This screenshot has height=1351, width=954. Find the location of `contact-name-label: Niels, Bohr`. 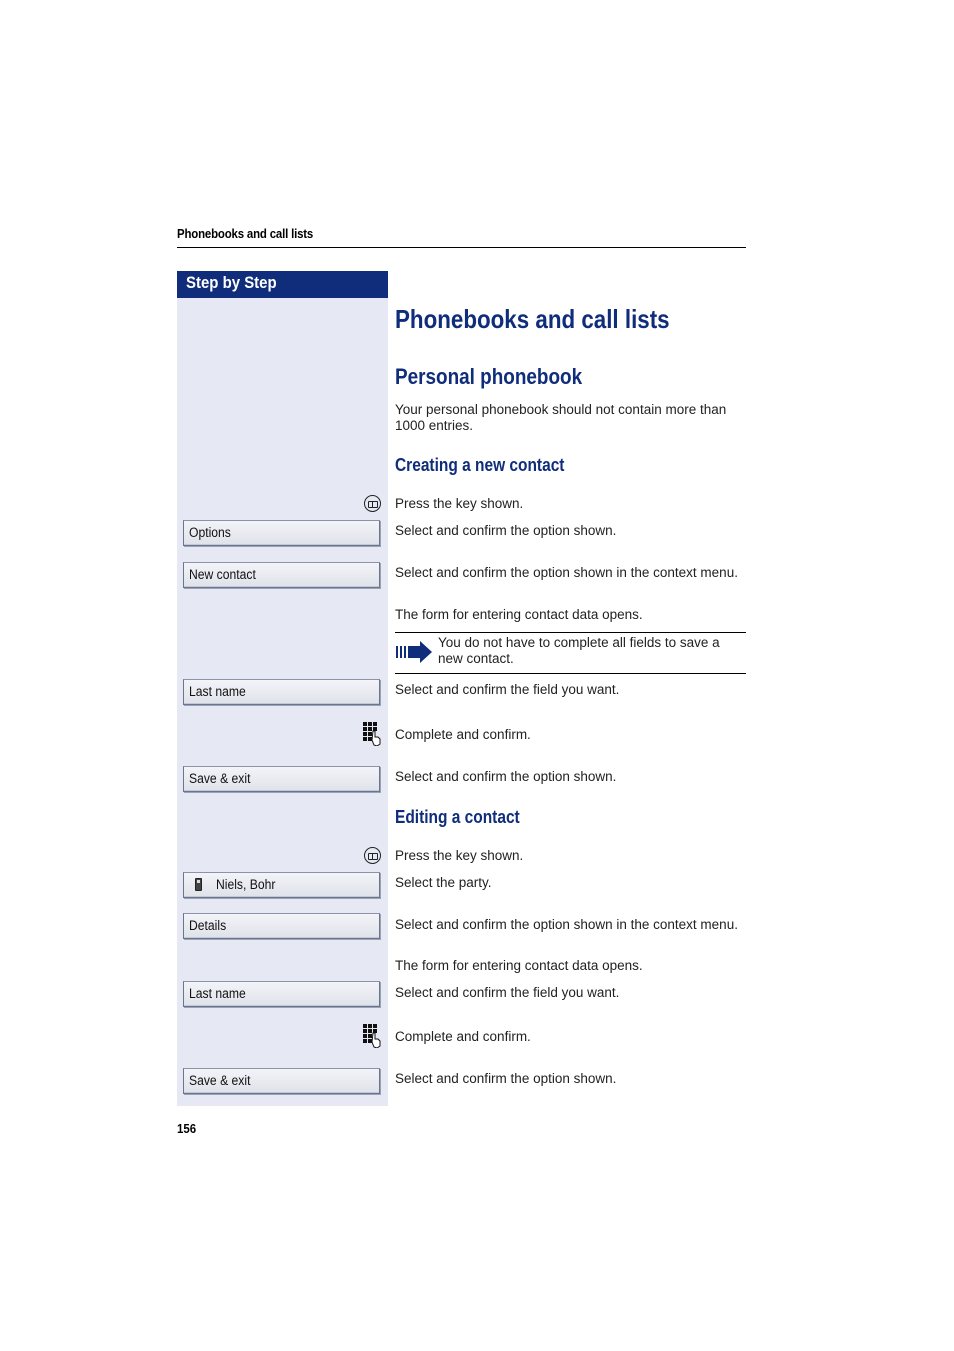

contact-name-label: Niels, Bohr is located at coordinates (246, 884).